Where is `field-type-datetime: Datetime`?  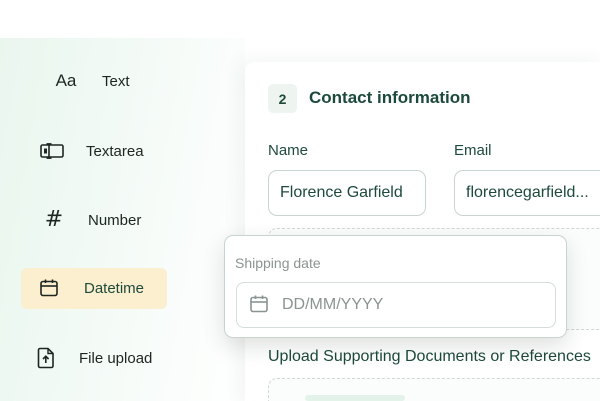 field-type-datetime: Datetime is located at coordinates (94, 288).